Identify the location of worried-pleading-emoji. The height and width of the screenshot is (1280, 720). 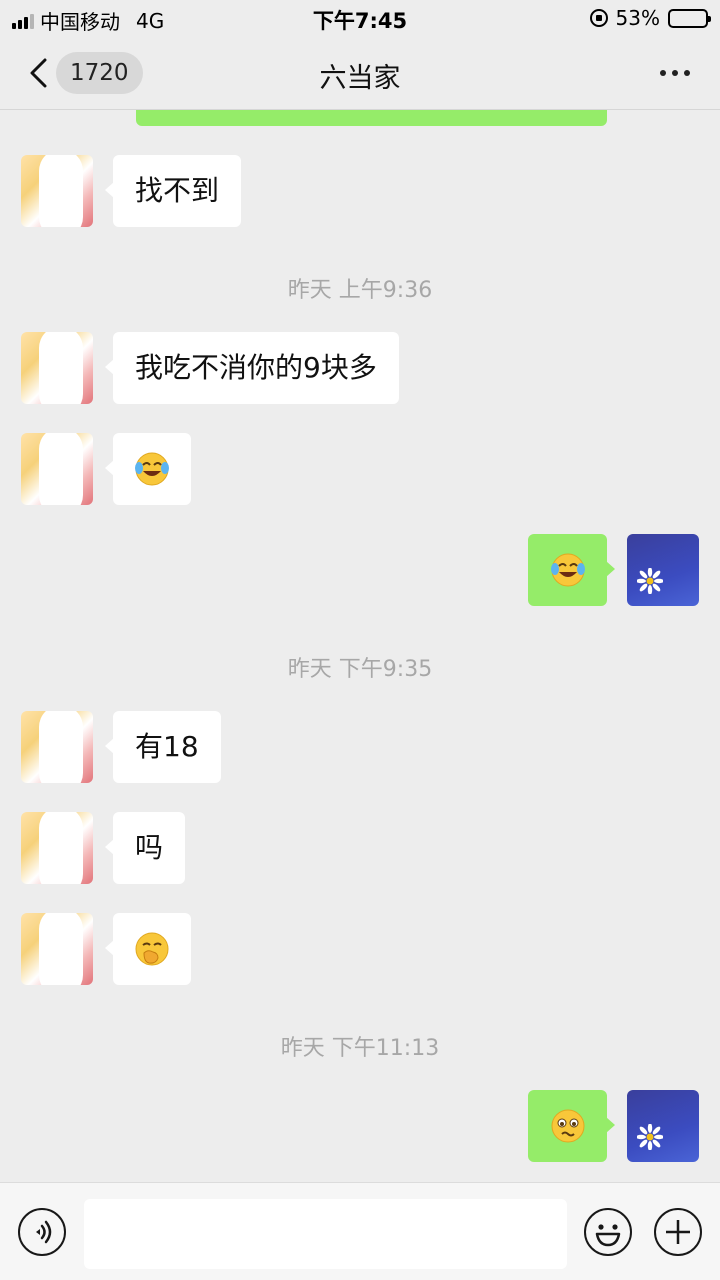
(568, 1126).